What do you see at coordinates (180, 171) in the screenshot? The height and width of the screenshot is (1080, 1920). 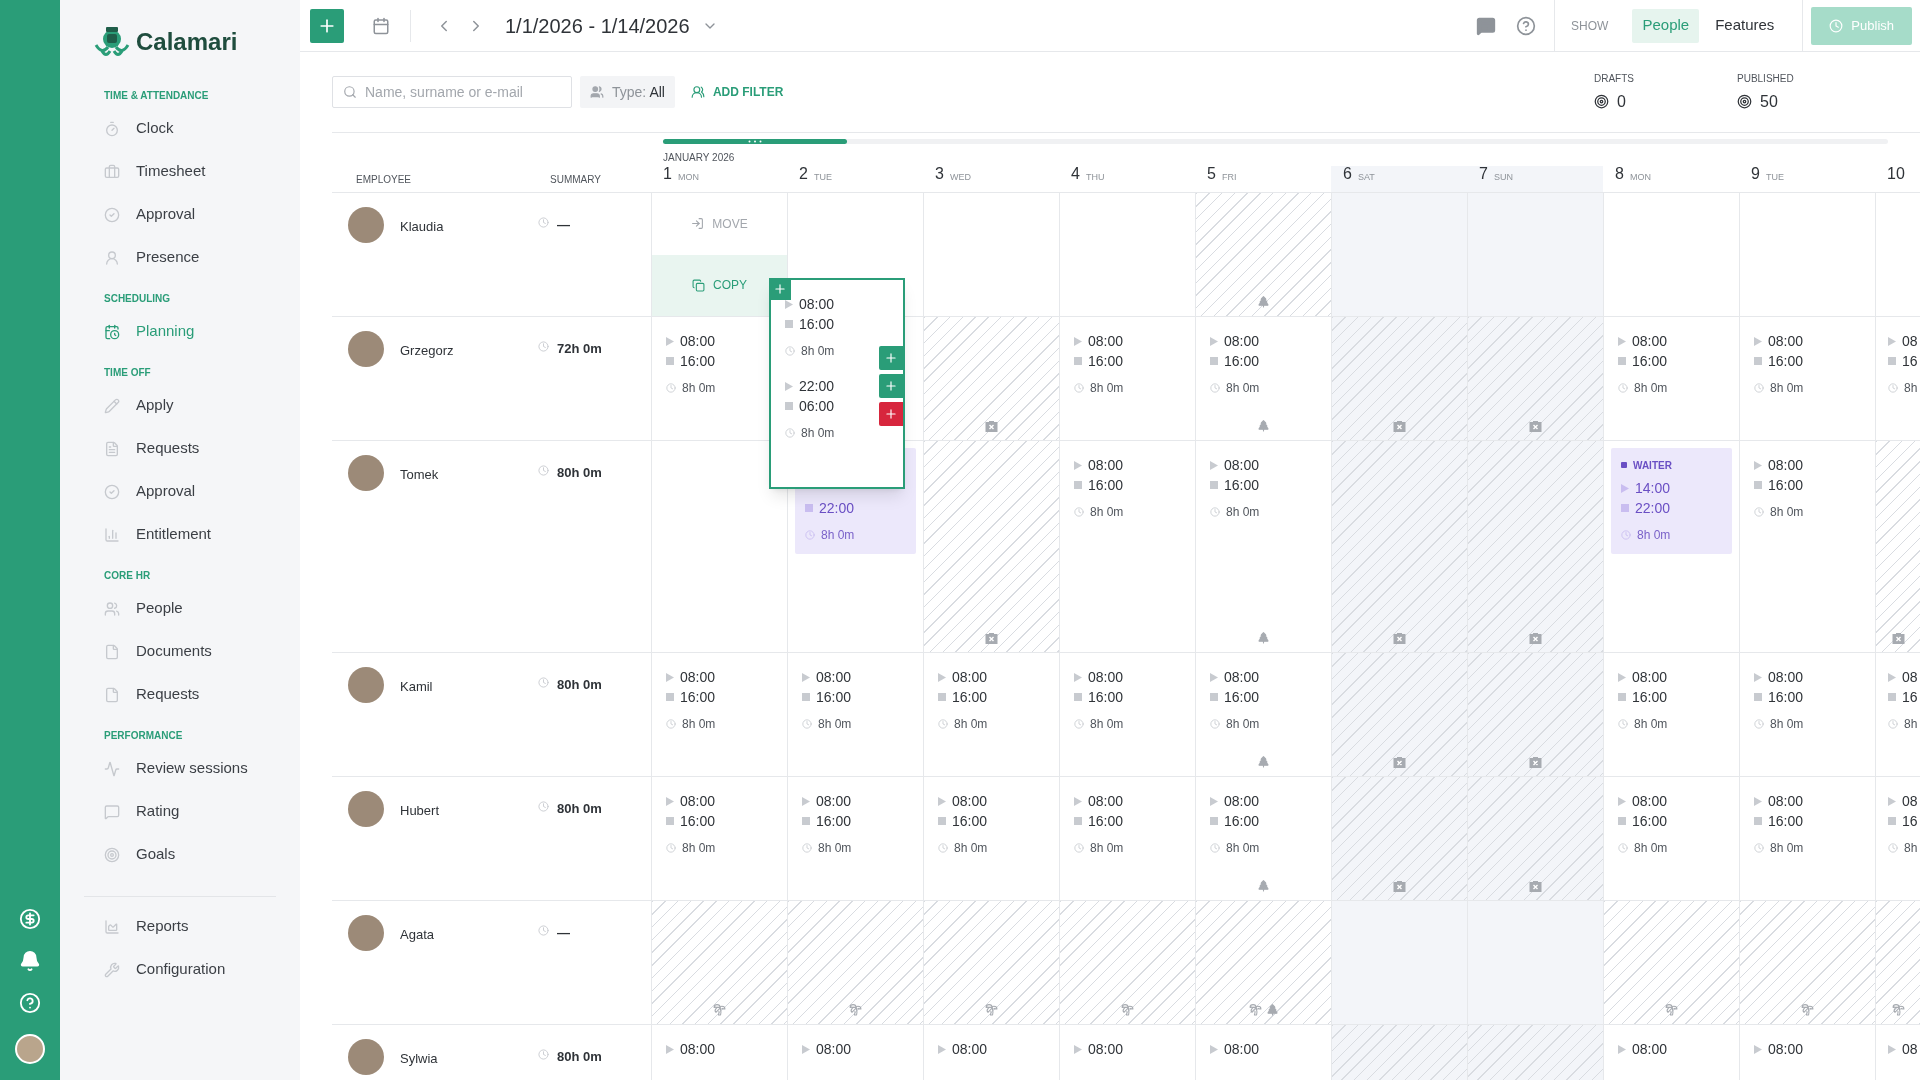 I see `nav-item: Timesheet` at bounding box center [180, 171].